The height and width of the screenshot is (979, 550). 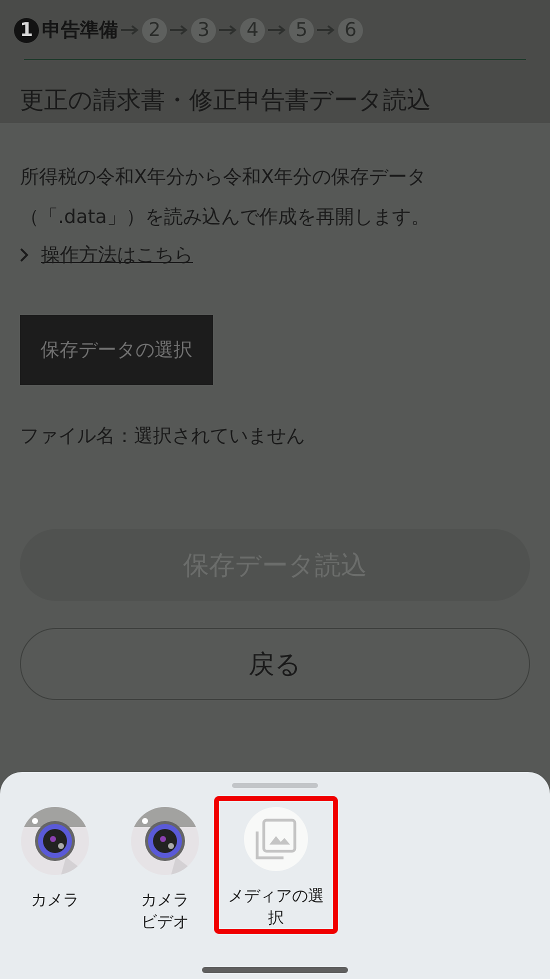 I want to click on navigation-bar, so click(x=275, y=970).